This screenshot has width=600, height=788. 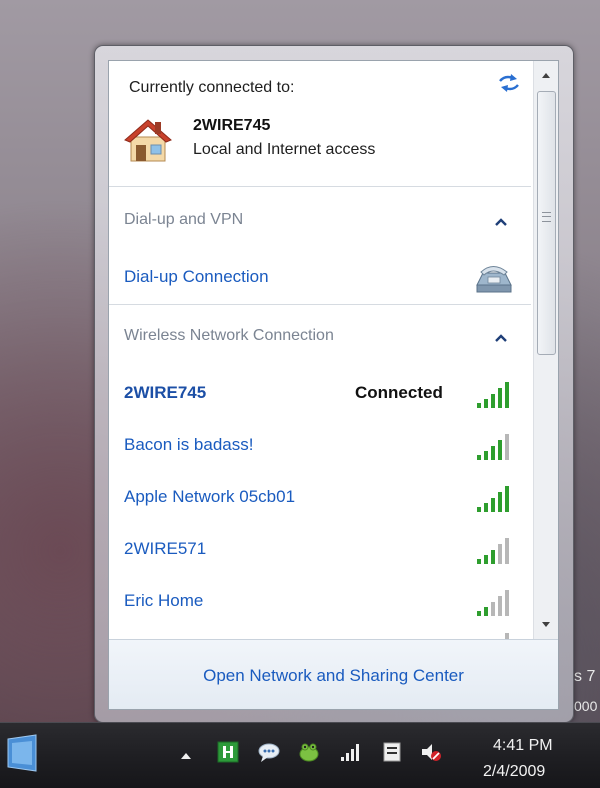 I want to click on current-network-access: Local and Internet access, so click(x=284, y=149).